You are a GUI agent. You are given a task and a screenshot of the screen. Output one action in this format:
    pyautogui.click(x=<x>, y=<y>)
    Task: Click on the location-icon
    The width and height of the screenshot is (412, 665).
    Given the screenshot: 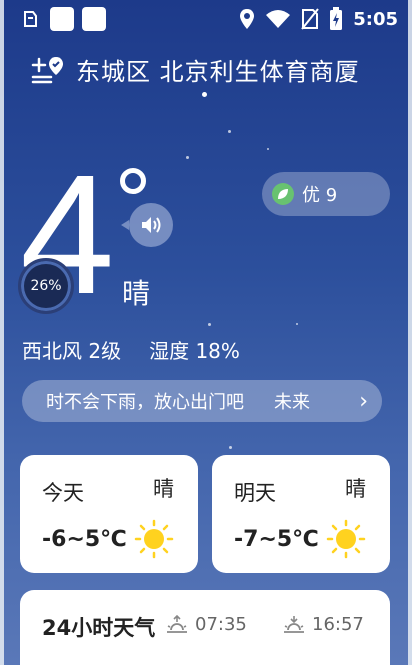 What is the action you would take?
    pyautogui.click(x=247, y=19)
    